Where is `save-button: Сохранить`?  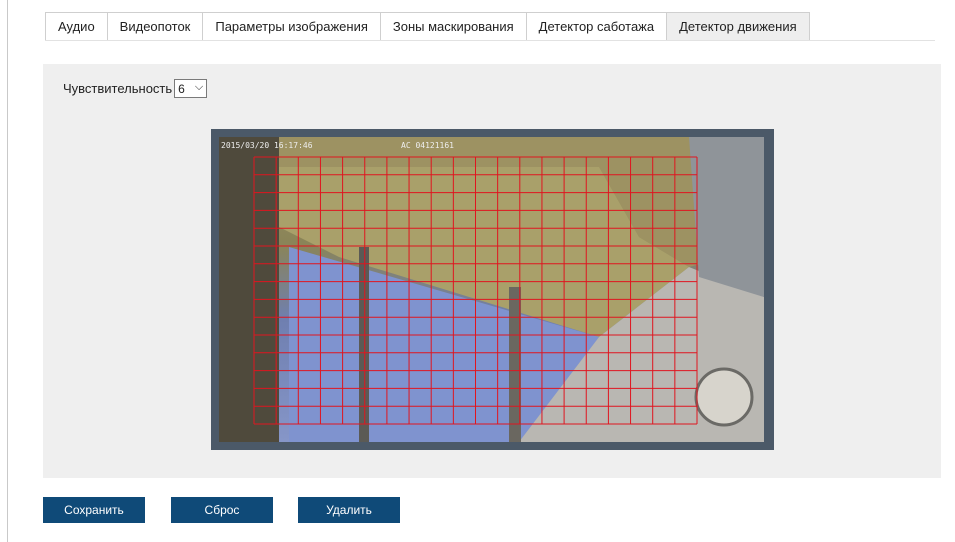
save-button: Сохранить is located at coordinates (94, 510).